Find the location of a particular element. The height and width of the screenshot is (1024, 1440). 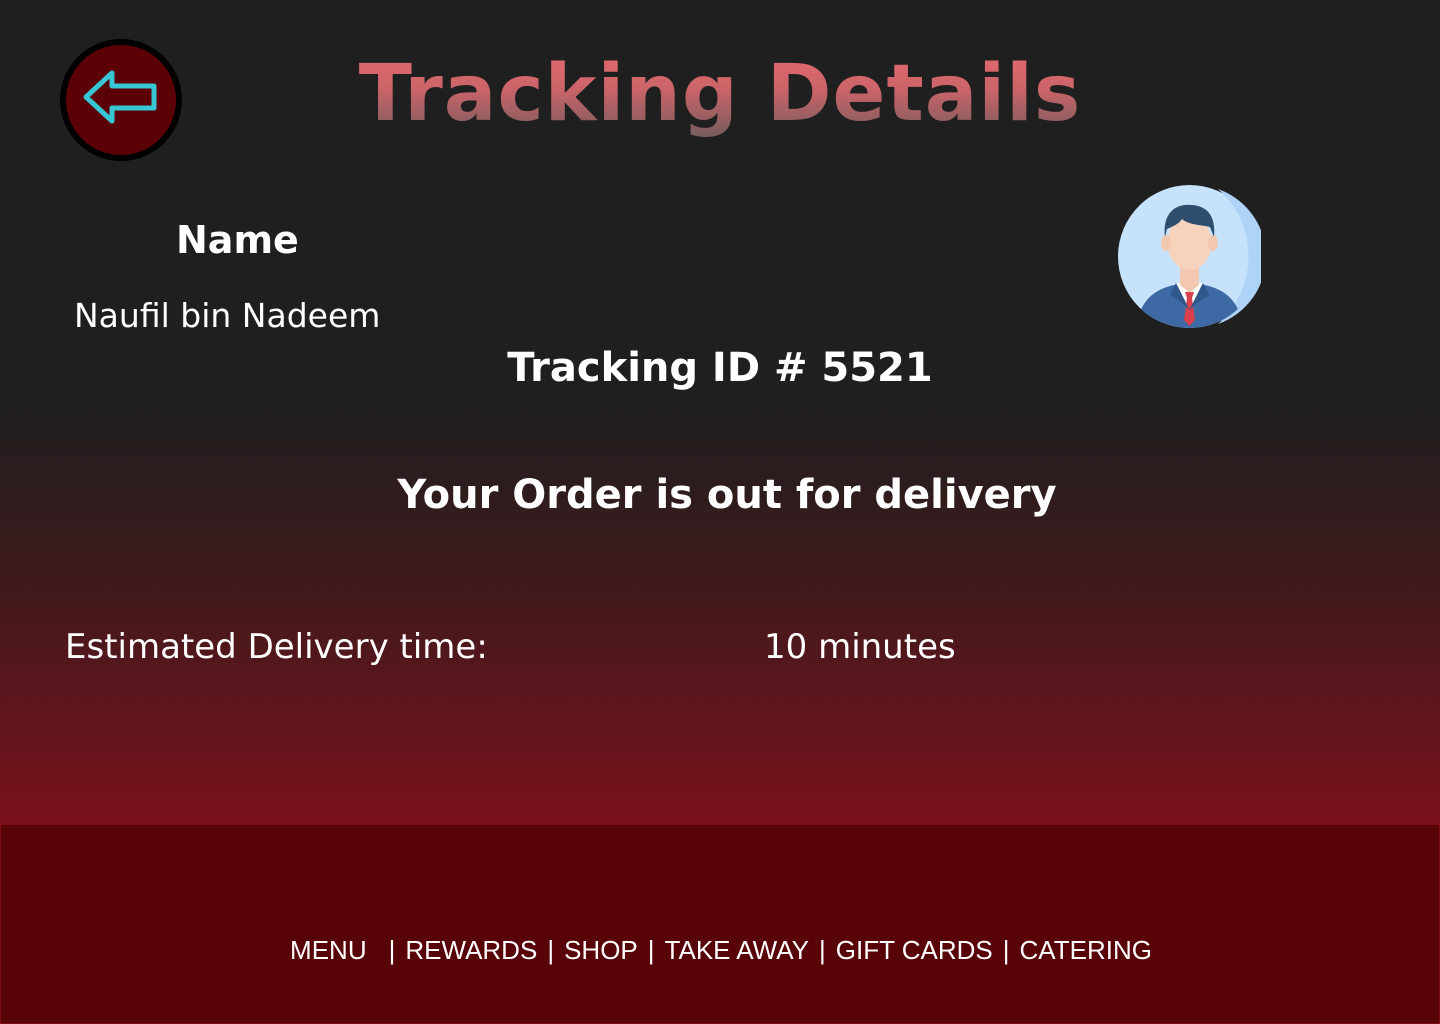

footer-link-shop: SHOP is located at coordinates (601, 950).